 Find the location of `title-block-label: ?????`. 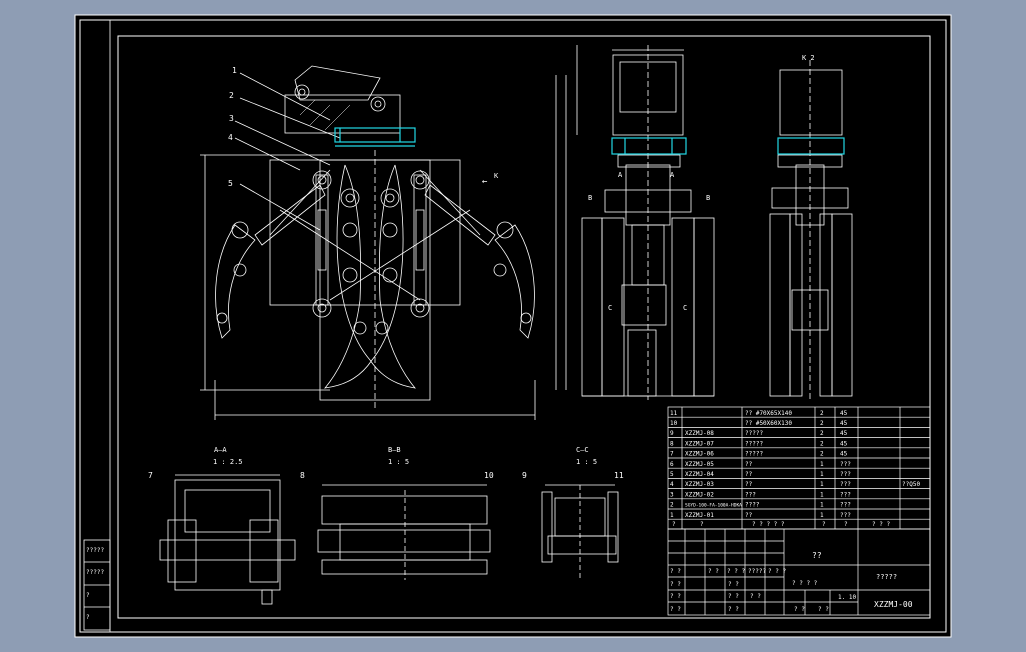

title-block-label: ????? is located at coordinates (757, 571).